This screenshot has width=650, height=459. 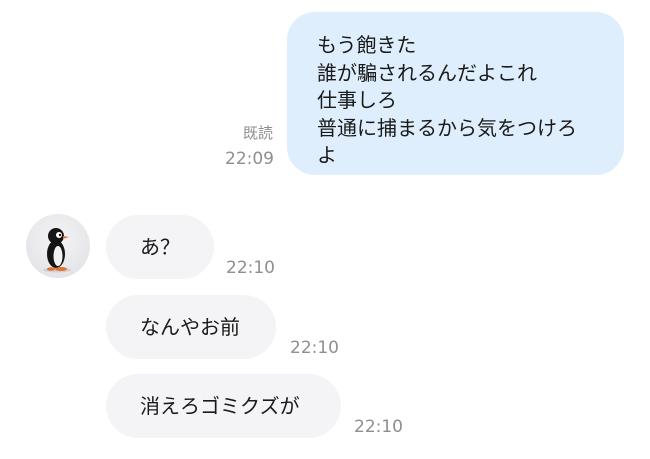 I want to click on message-line: 普通に捕まるから気をつけろ, so click(x=447, y=127).